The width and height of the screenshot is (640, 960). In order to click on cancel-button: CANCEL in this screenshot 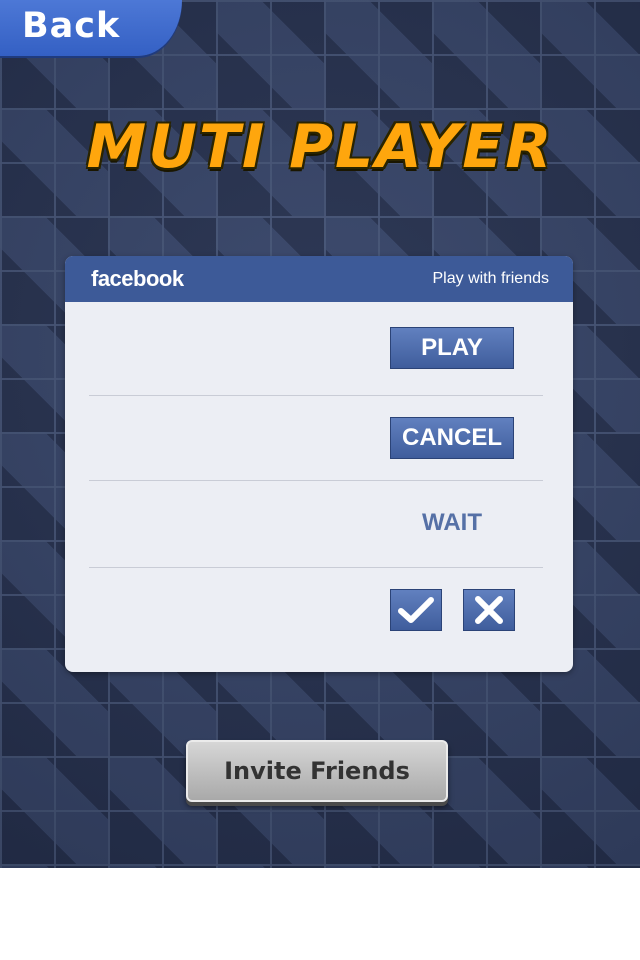, I will do `click(452, 438)`.